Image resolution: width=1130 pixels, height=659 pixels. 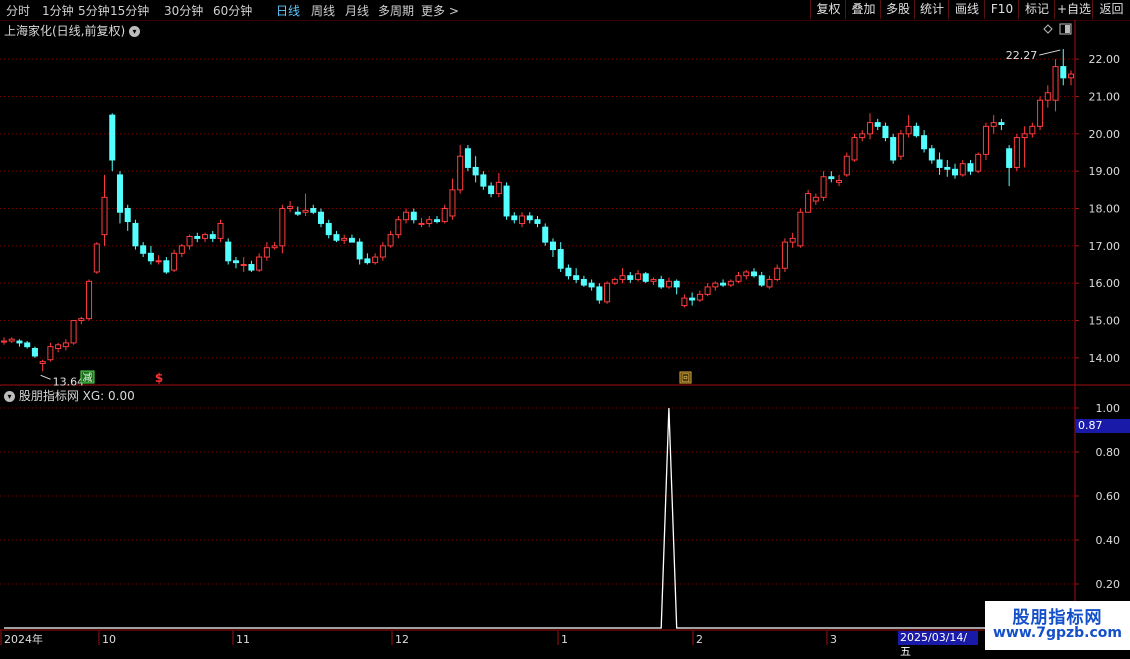 I want to click on main-y-tick-label: 19.00, so click(x=1105, y=171).